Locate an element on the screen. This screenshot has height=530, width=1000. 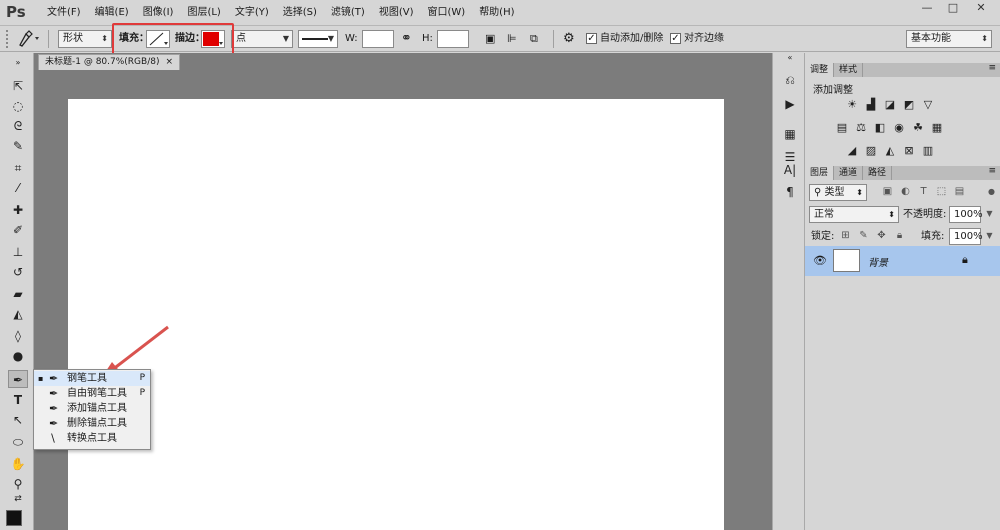
dodge-tool-icon: ● is located at coordinates (18, 356).